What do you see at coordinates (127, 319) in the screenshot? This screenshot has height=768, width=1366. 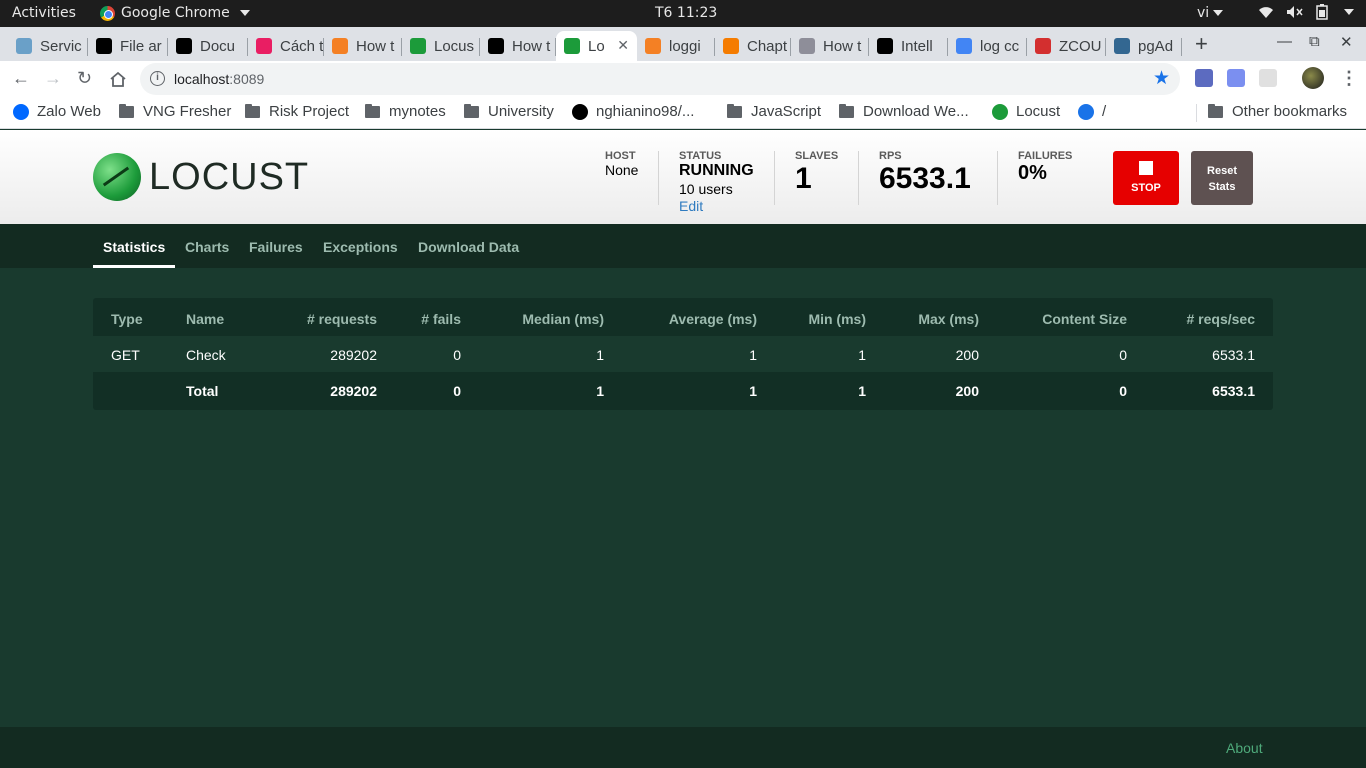 I see `table-cell: Type` at bounding box center [127, 319].